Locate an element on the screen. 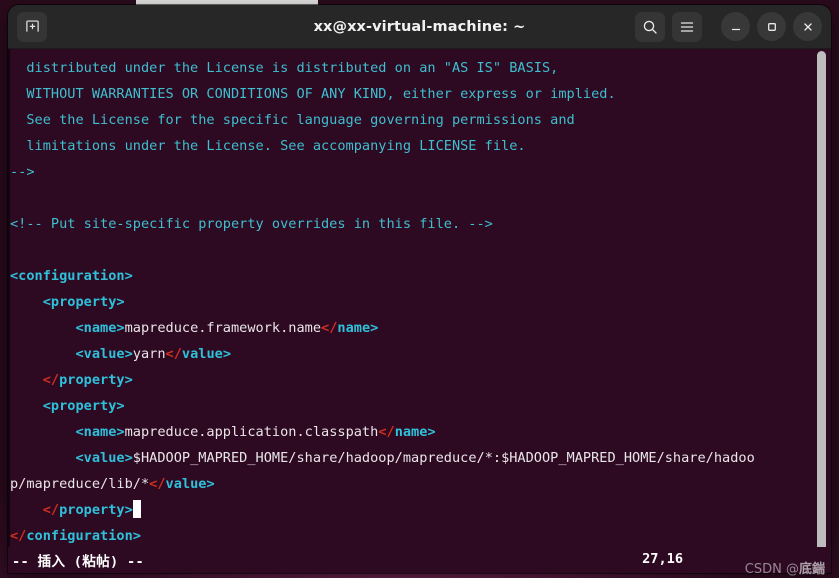  vim-mode-indicator: -- 插入 (粘帖) -- is located at coordinates (78, 562).